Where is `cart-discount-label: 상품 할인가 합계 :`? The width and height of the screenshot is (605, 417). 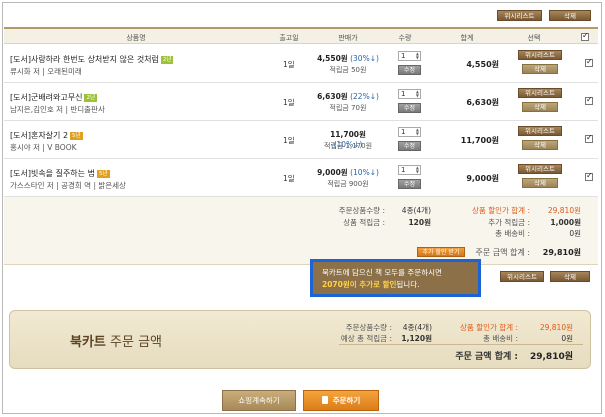
cart-discount-label: 상품 할인가 합계 : is located at coordinates (489, 327).